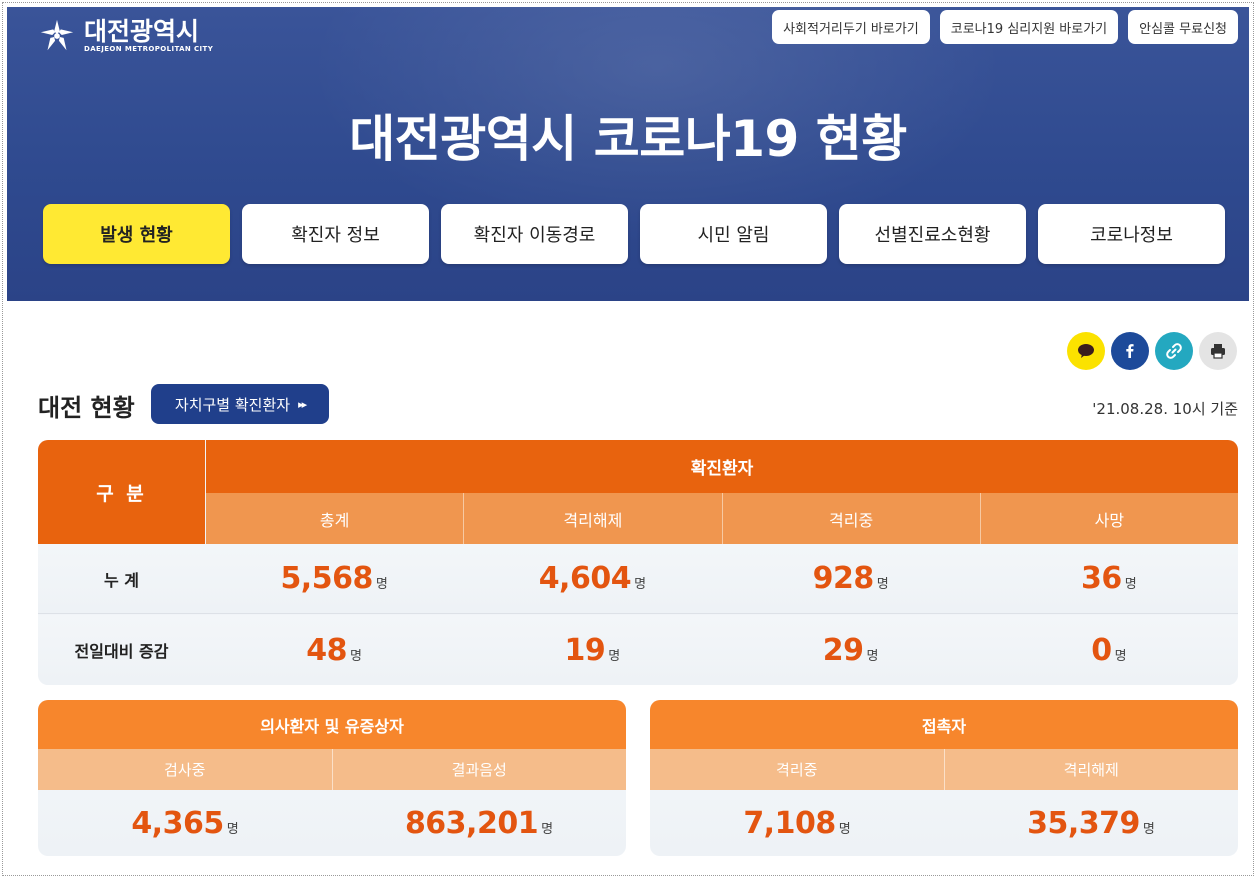 Image resolution: width=1256 pixels, height=878 pixels. I want to click on social-distancing-link: 사회적거리두기 바로가기, so click(851, 27).